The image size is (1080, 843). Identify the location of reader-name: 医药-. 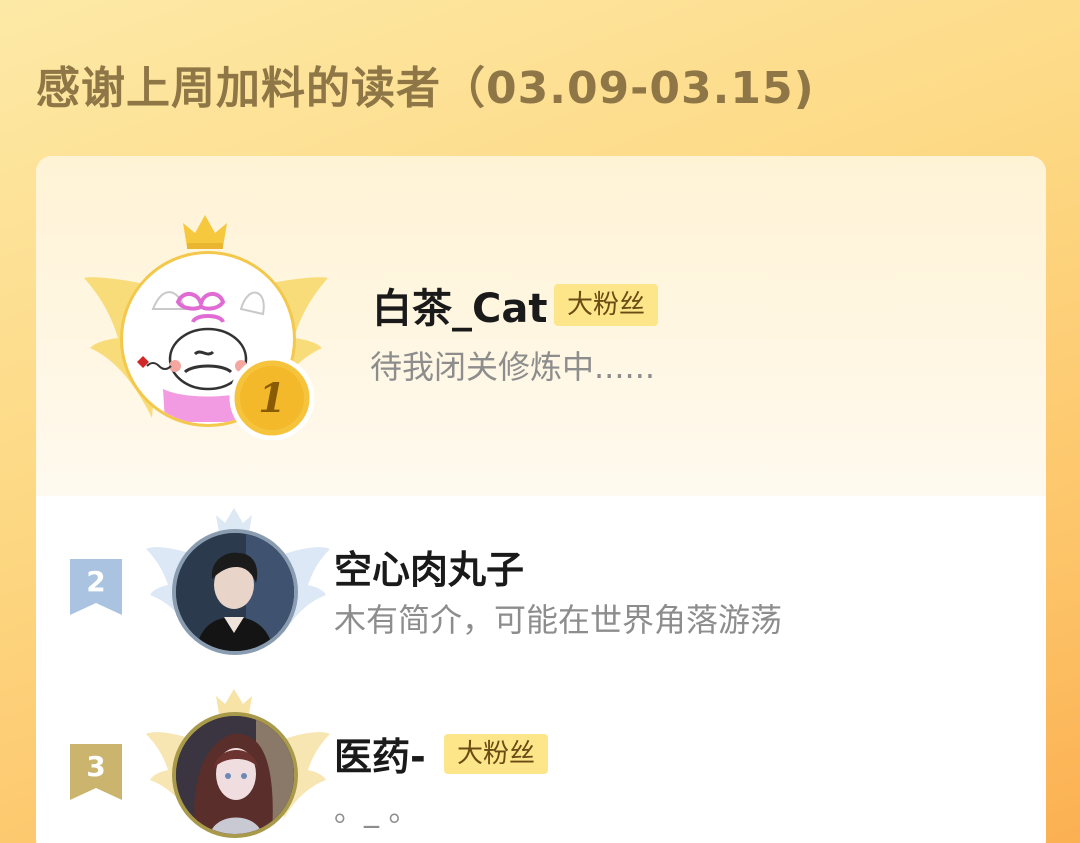
(380, 753).